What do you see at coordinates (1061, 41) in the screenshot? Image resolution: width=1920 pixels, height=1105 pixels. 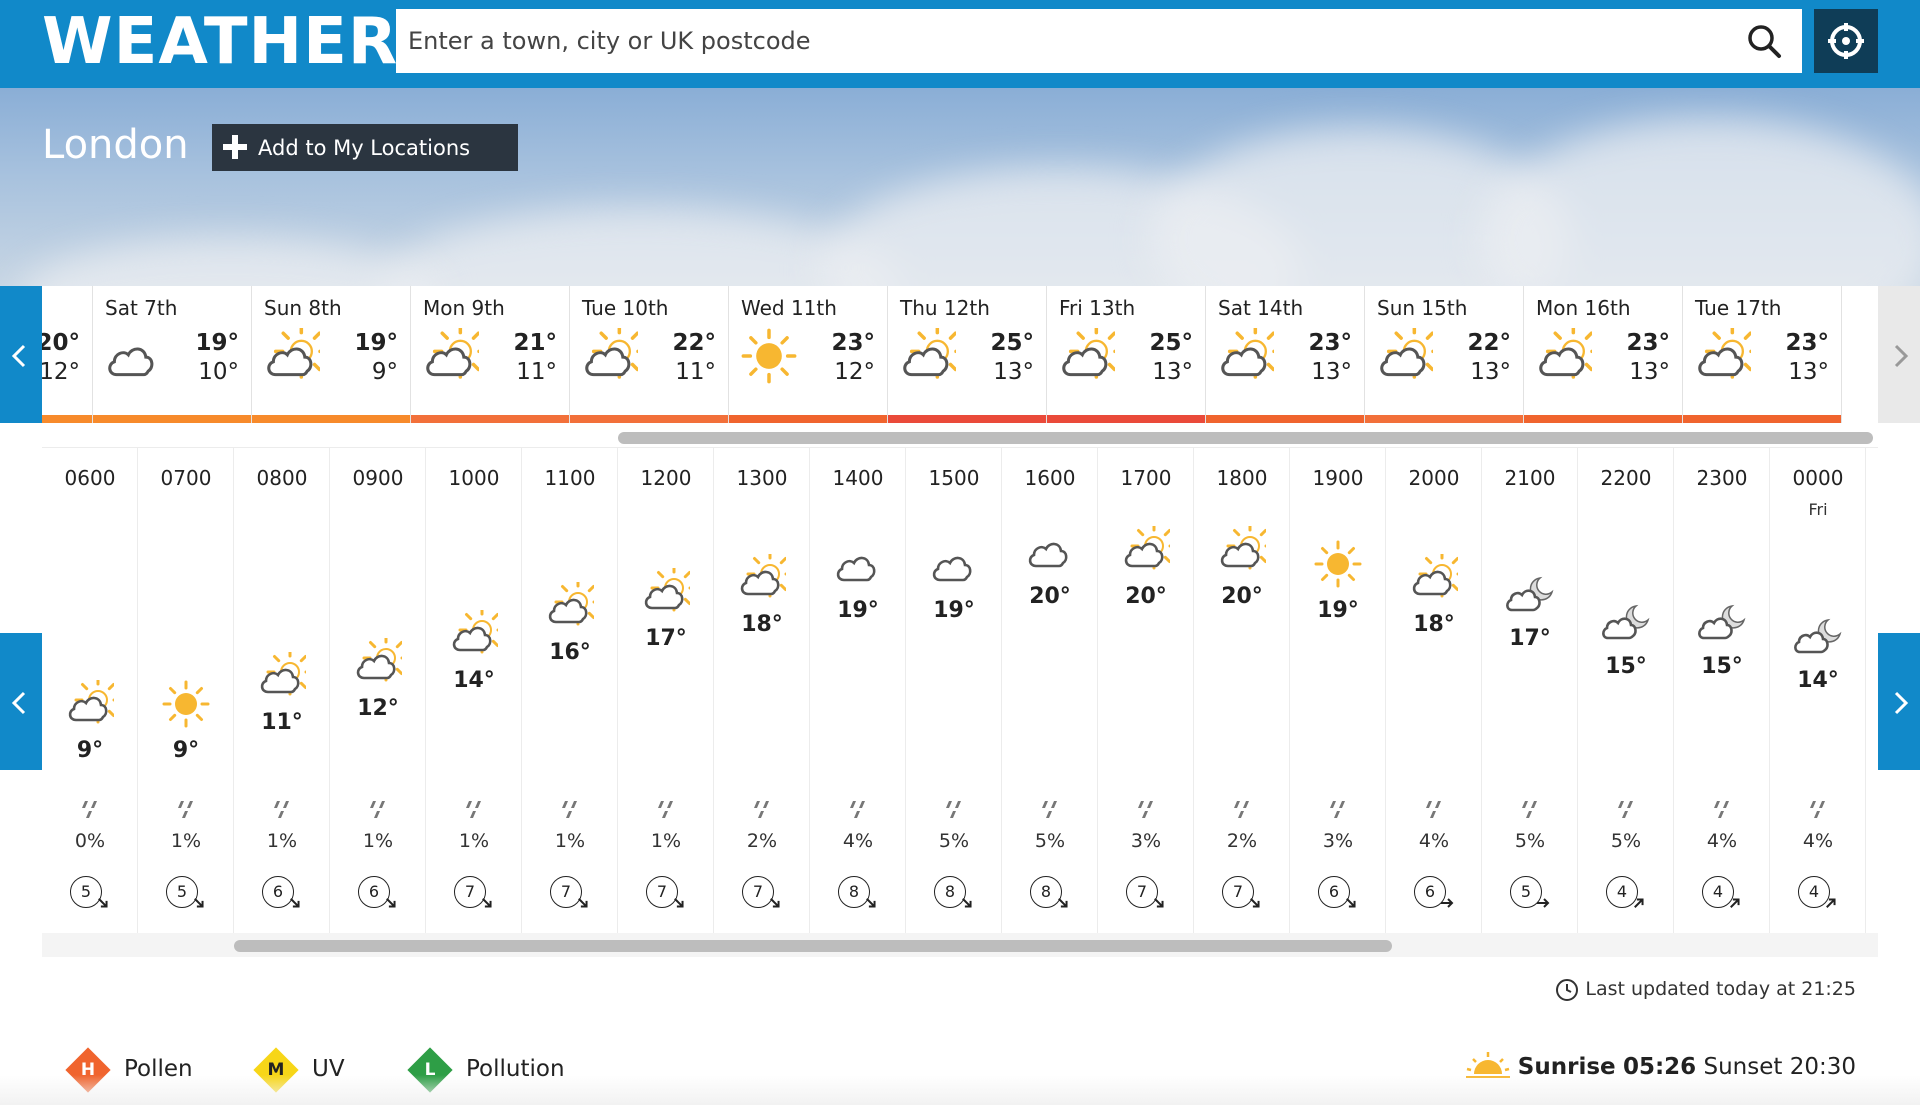 I see `search-input` at bounding box center [1061, 41].